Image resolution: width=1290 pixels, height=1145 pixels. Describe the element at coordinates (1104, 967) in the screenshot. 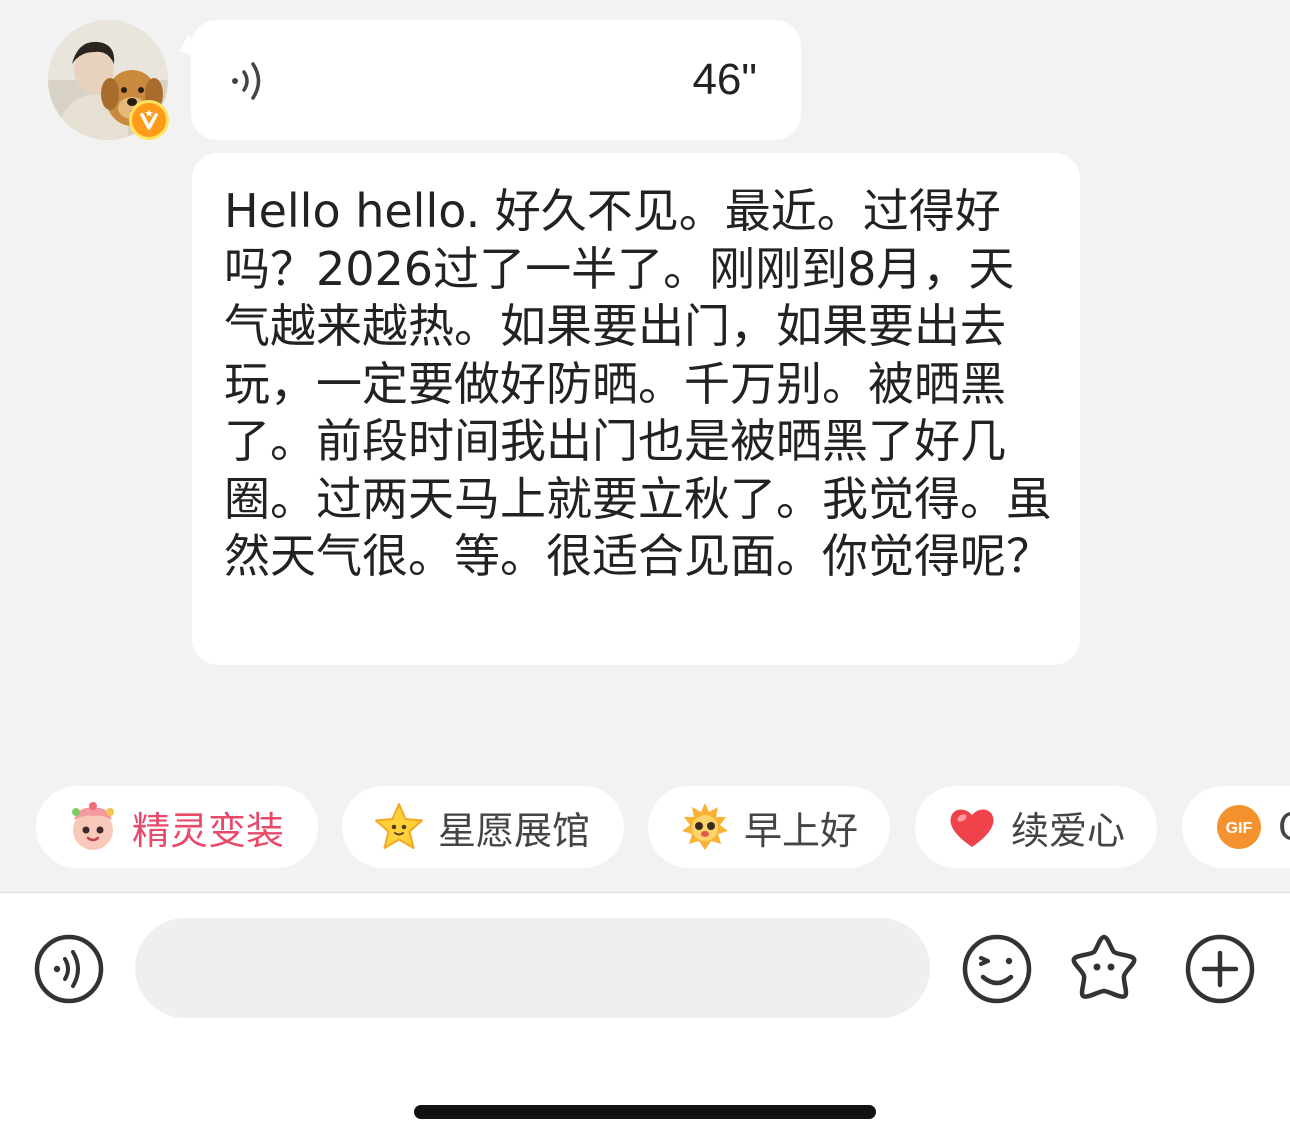

I see `star-face-icon` at that location.